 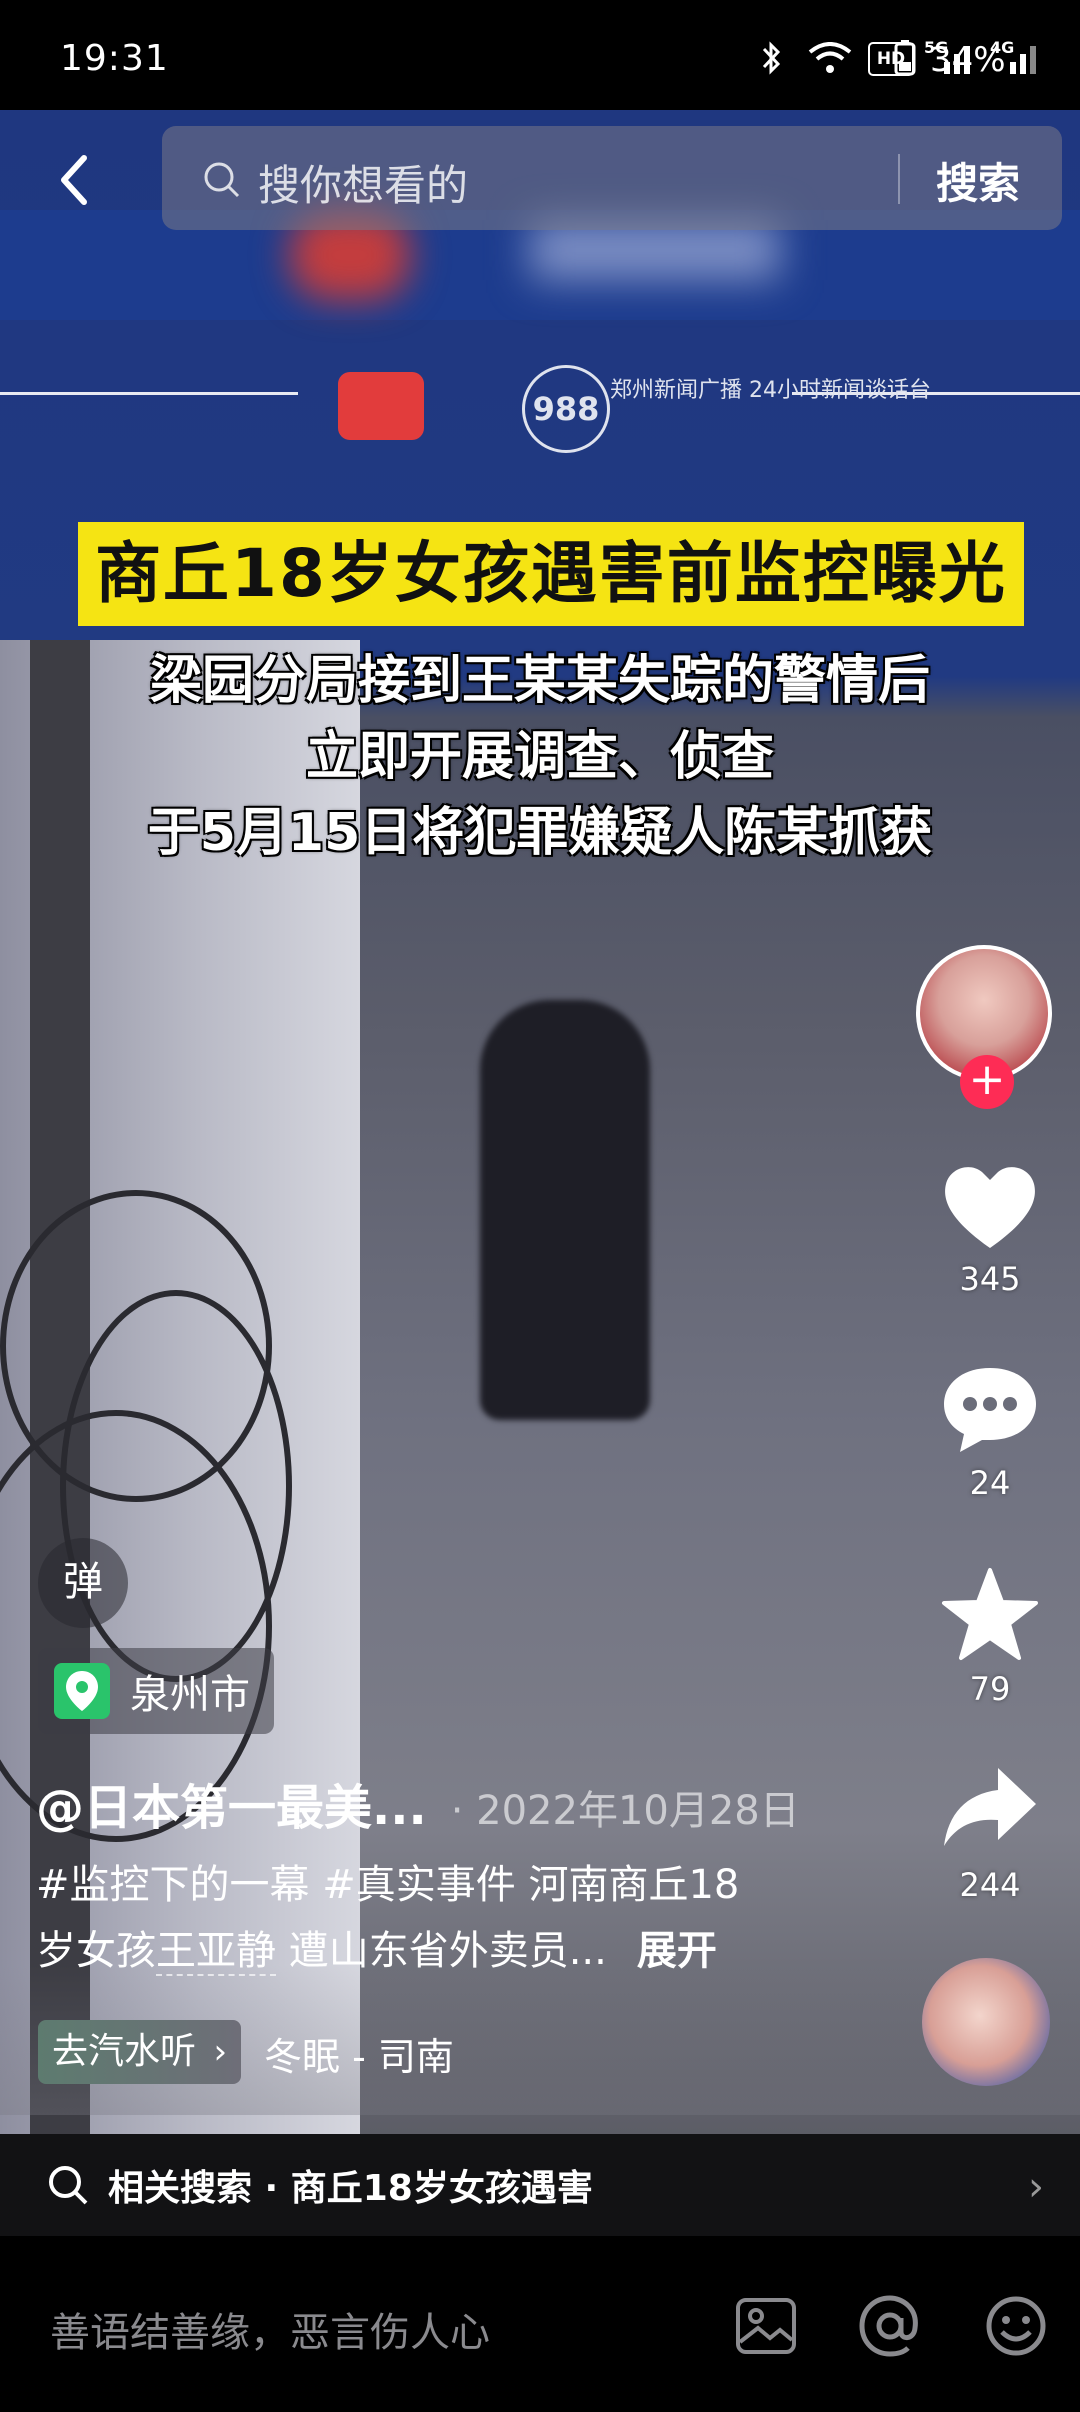 What do you see at coordinates (539, 681) in the screenshot?
I see `video-caption: 梁园分局接到王某某失踪的警情后` at bounding box center [539, 681].